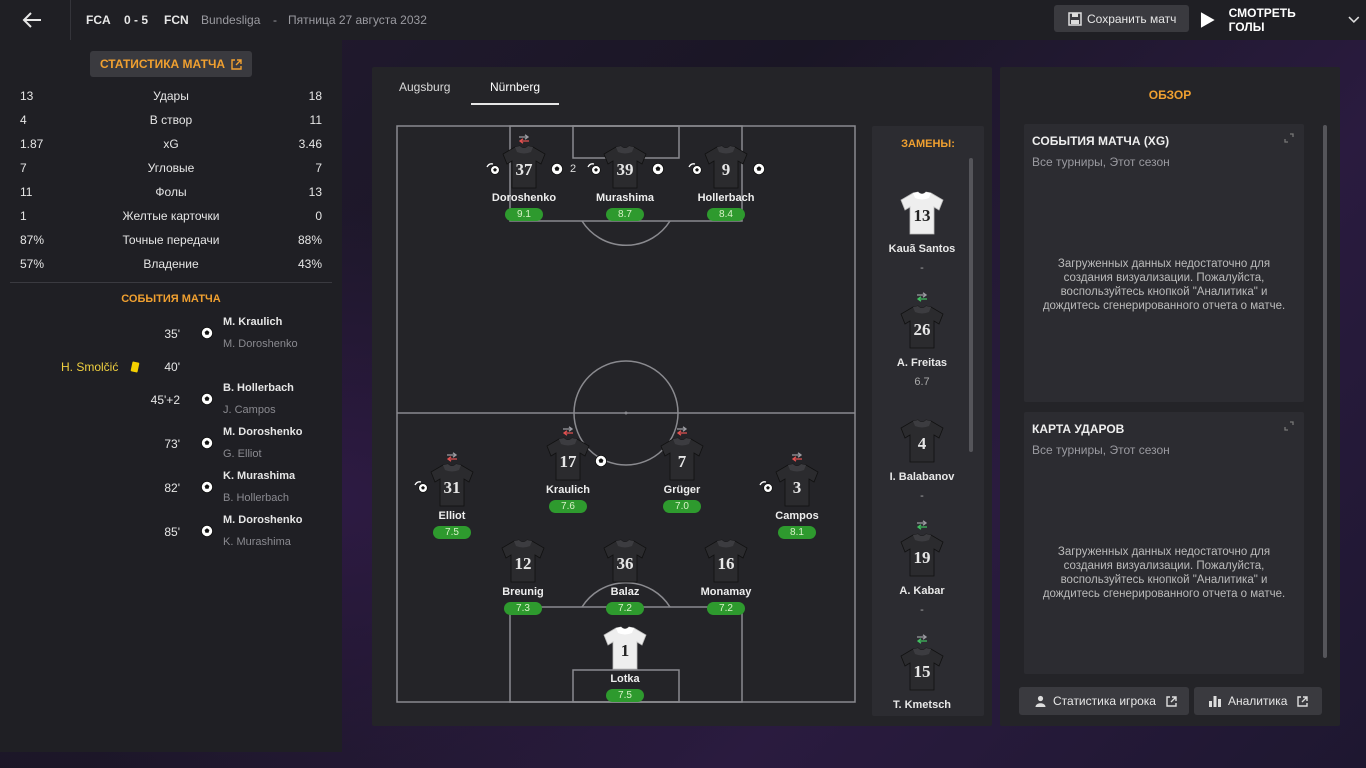  I want to click on player-rating: 7.5, so click(452, 532).